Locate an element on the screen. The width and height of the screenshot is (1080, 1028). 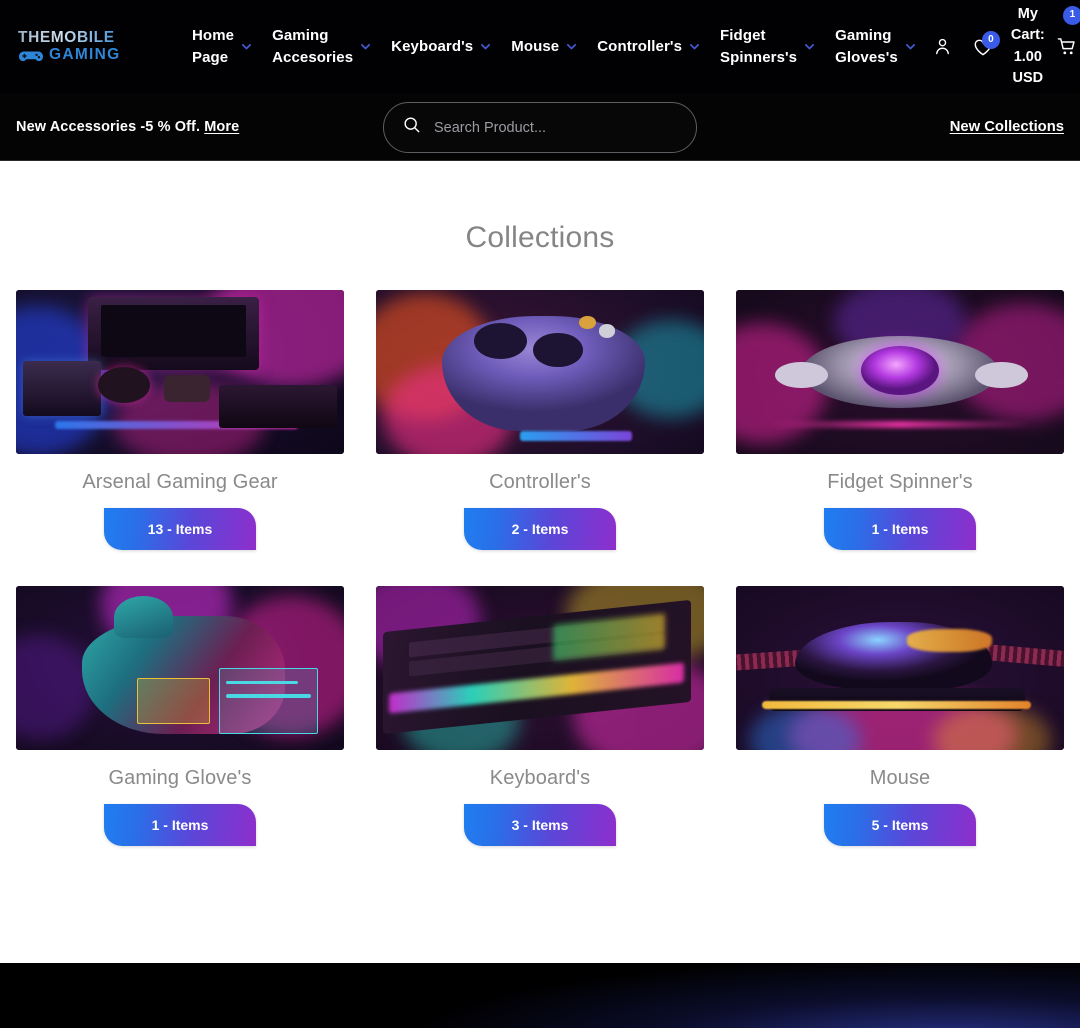
nav-item-gaming-gloves: Gaming Gloves's is located at coordinates (875, 46).